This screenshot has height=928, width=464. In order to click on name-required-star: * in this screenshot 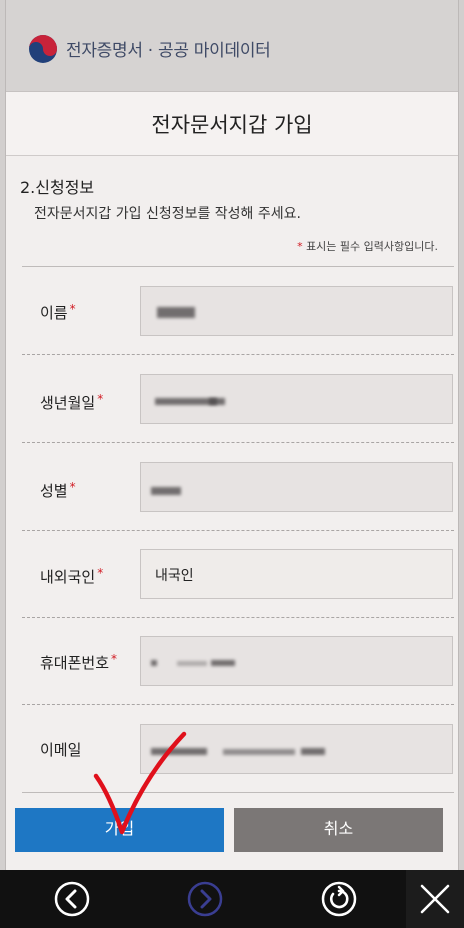, I will do `click(72, 309)`.